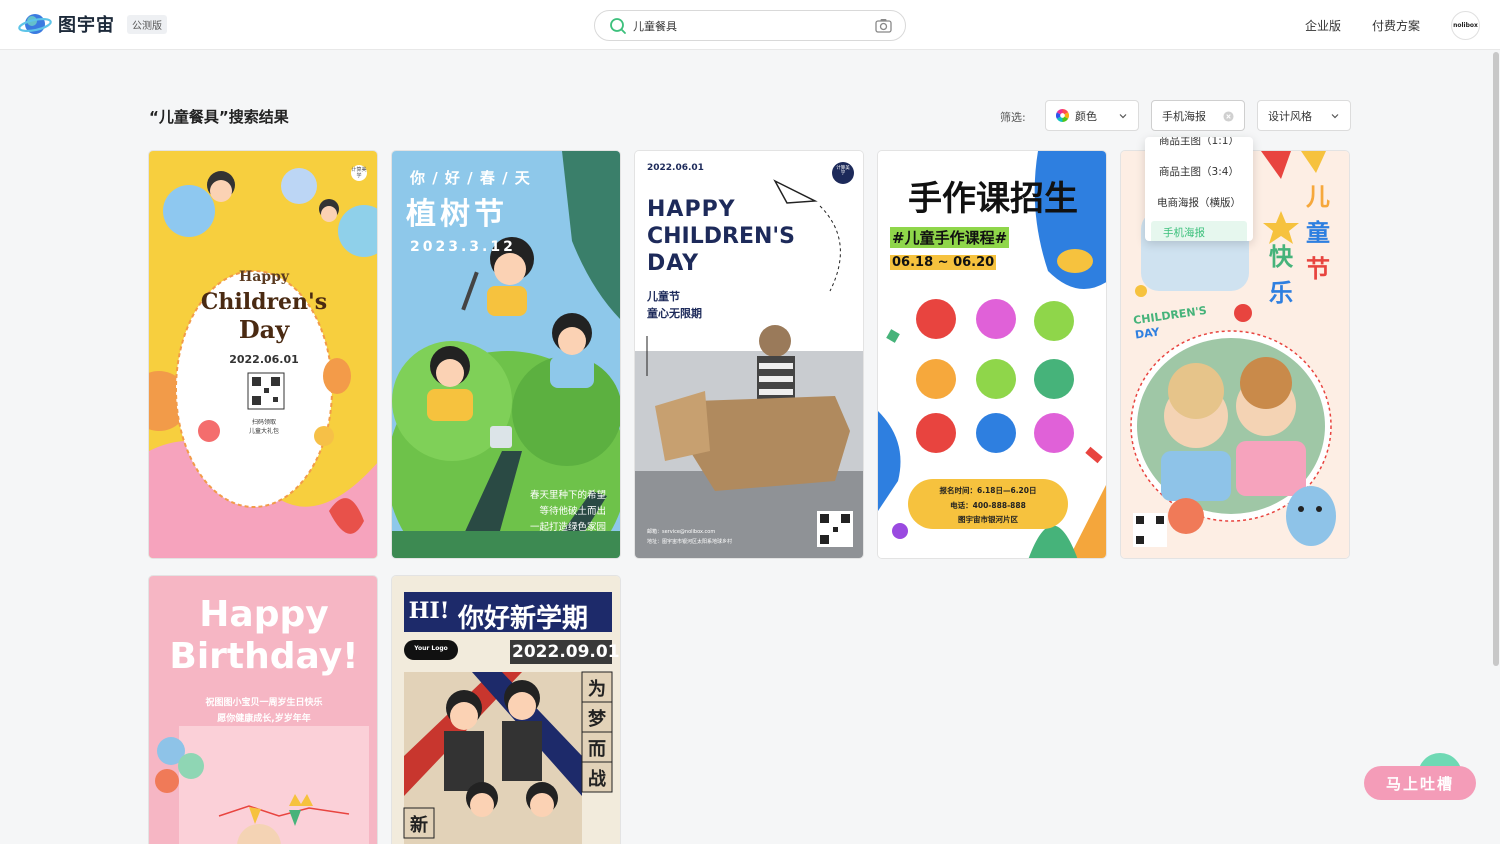  What do you see at coordinates (567, 527) in the screenshot?
I see `card-slogan3: 一起打造绿色家园` at bounding box center [567, 527].